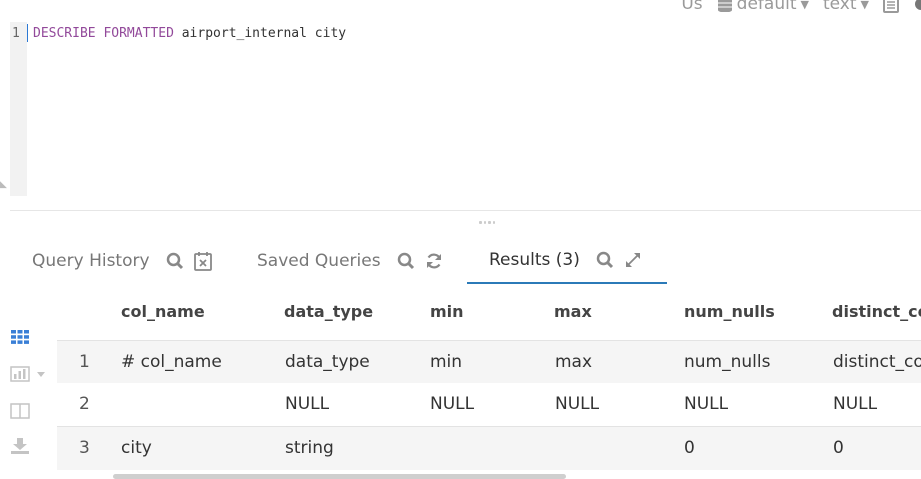  Describe the element at coordinates (876, 311) in the screenshot. I see `column-header: distinct_co` at that location.